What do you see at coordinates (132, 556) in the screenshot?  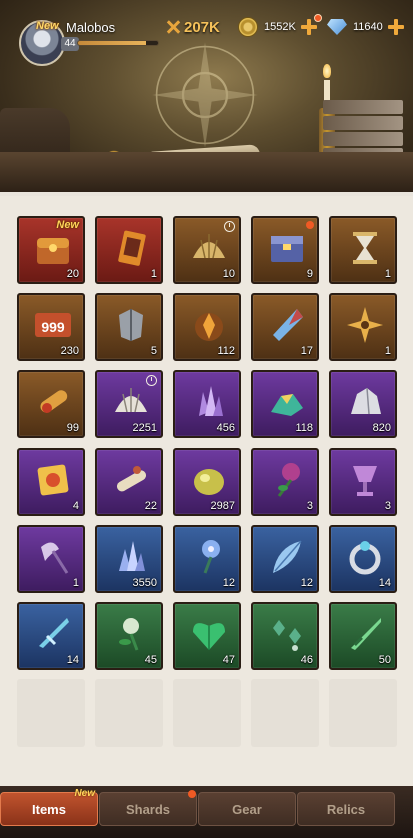 I see `blue-crystal-icon` at bounding box center [132, 556].